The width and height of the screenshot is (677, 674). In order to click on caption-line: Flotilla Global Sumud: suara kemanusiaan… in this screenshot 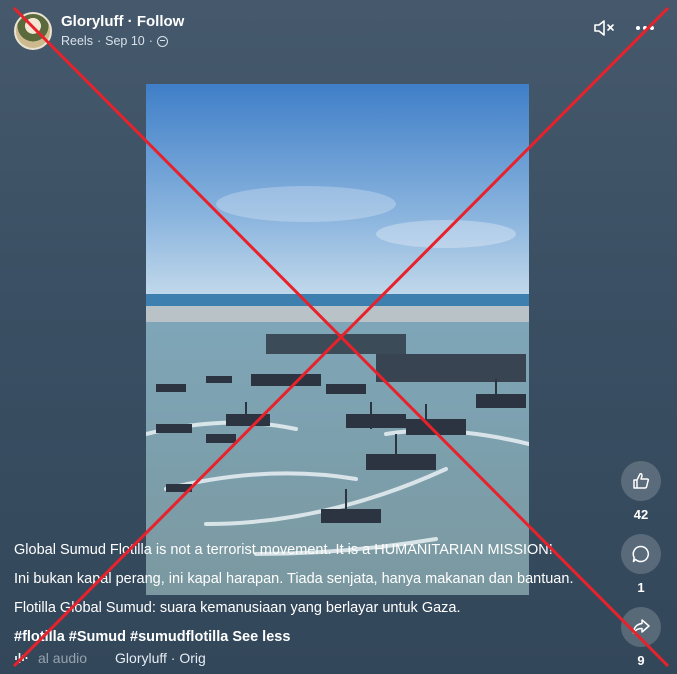, I will do `click(237, 608)`.